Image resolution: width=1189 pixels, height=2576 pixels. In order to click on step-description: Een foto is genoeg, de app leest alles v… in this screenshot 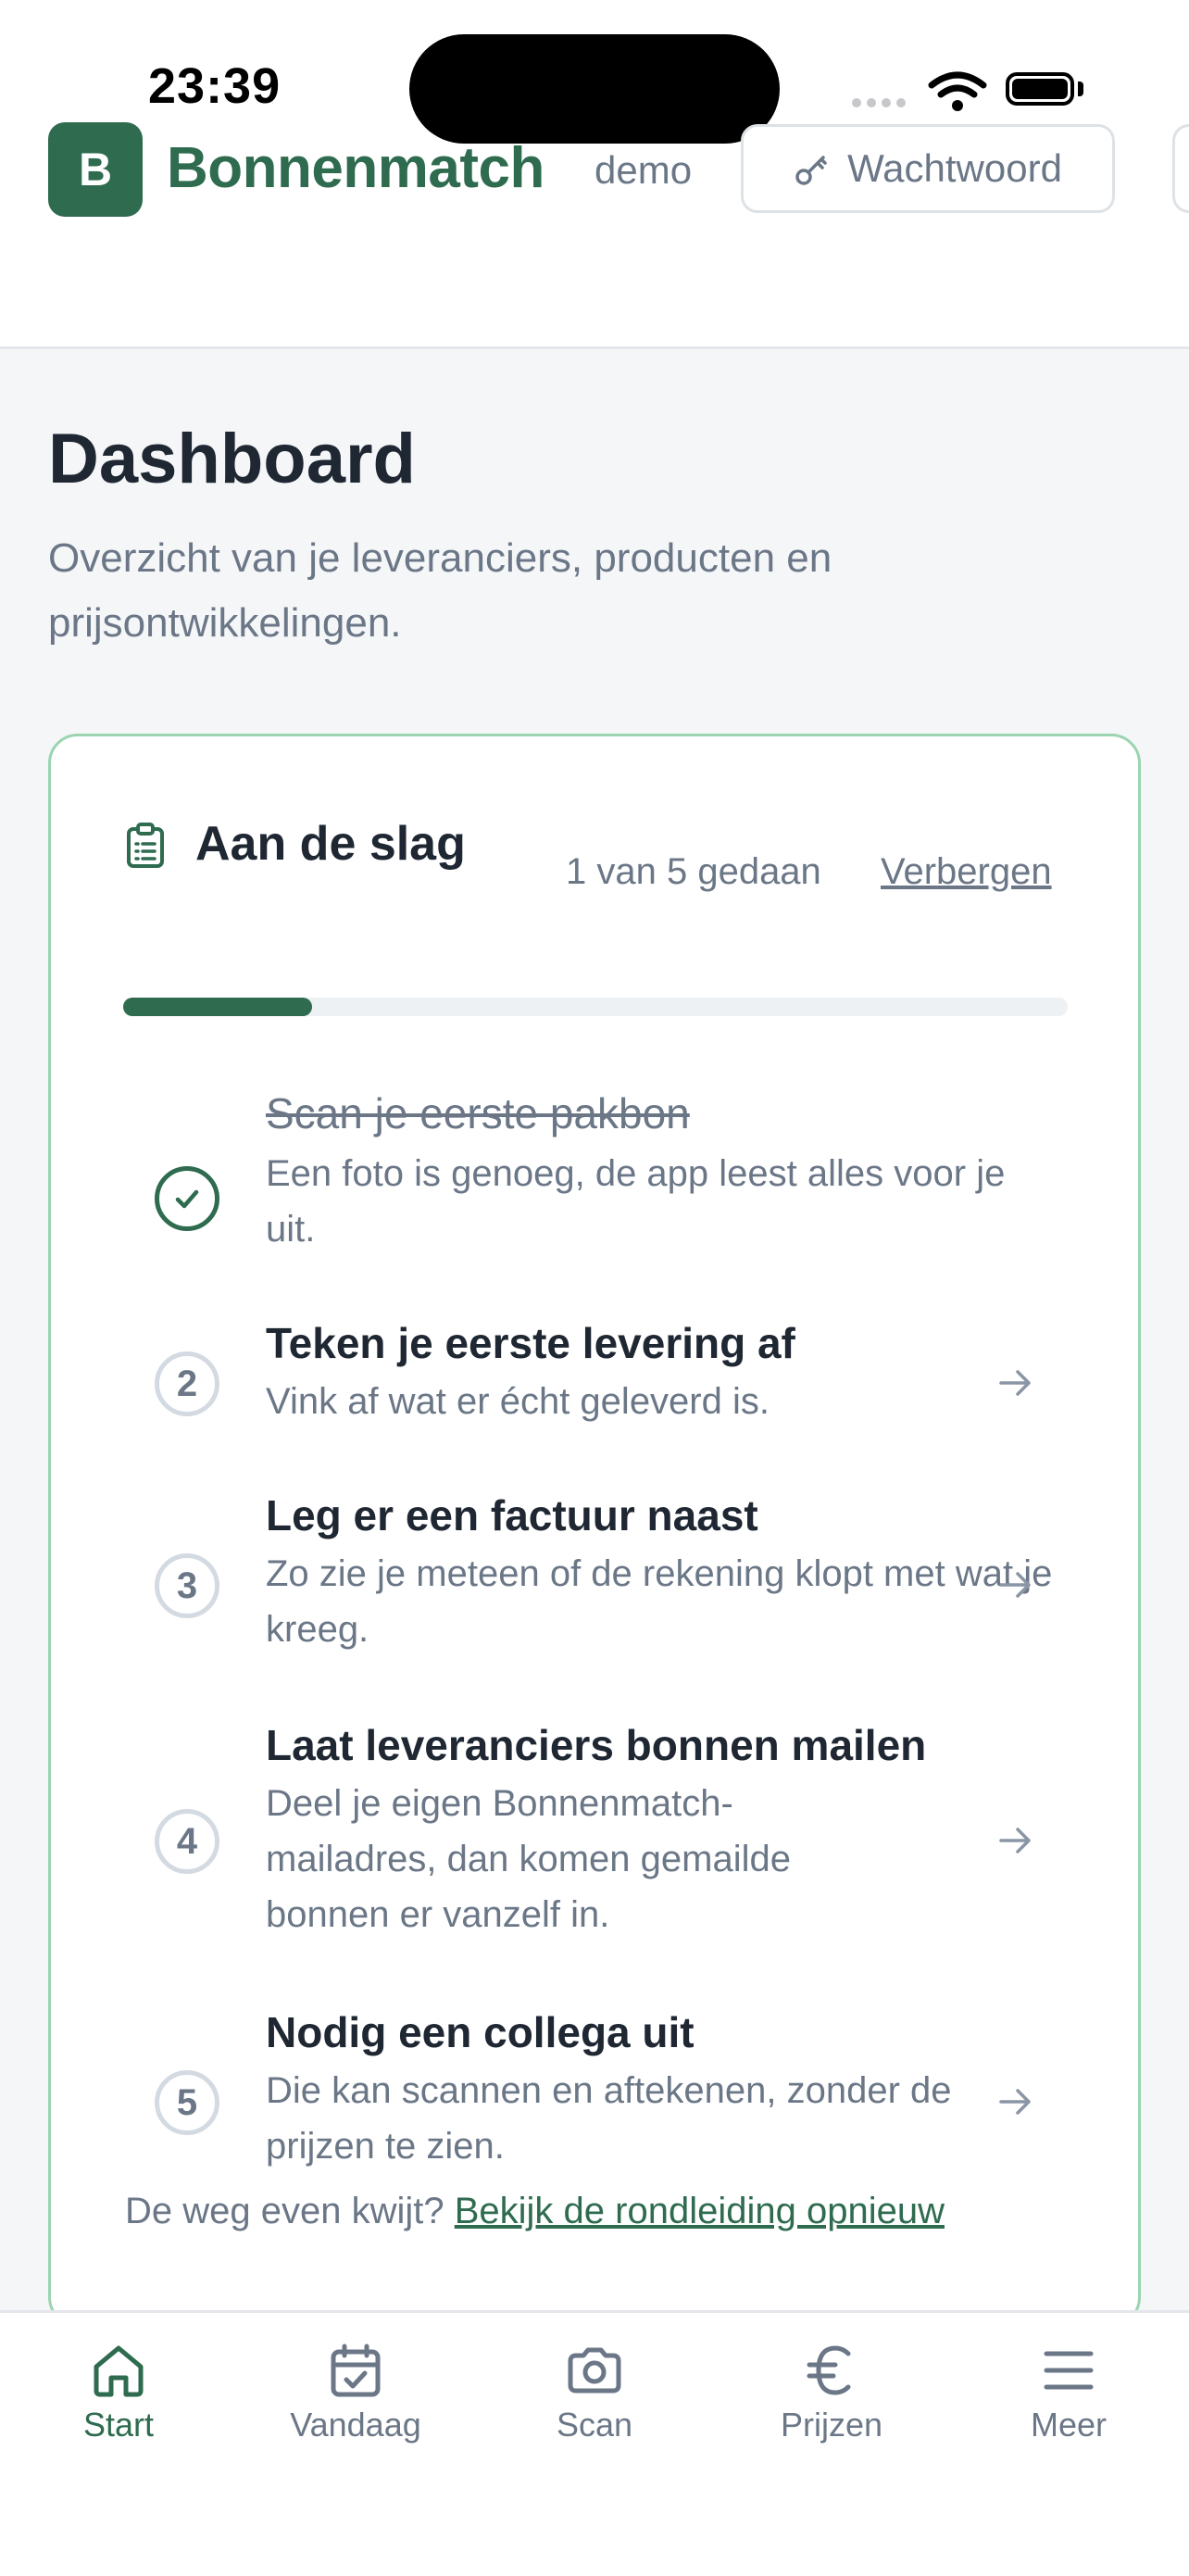, I will do `click(636, 1201)`.